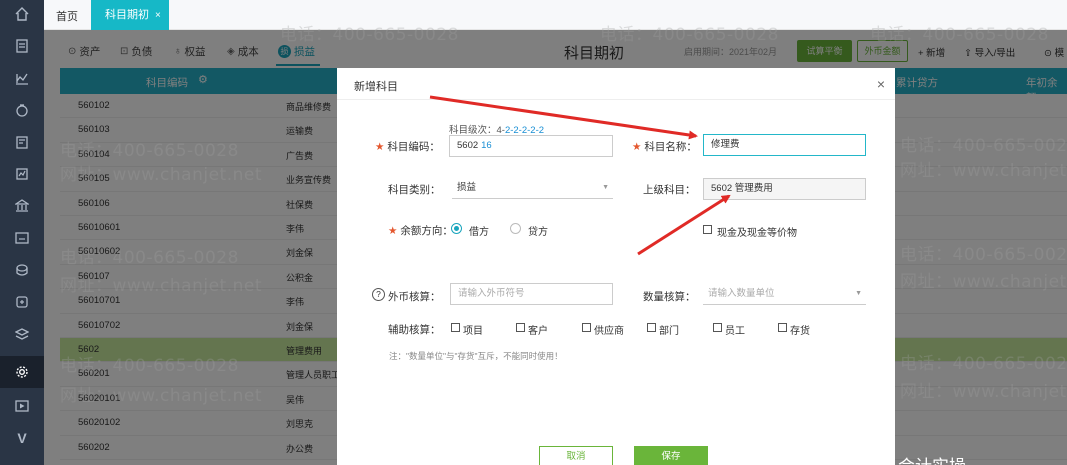 This screenshot has width=1067, height=465. Describe the element at coordinates (22, 110) in the screenshot. I see `money-bag-icon` at that location.